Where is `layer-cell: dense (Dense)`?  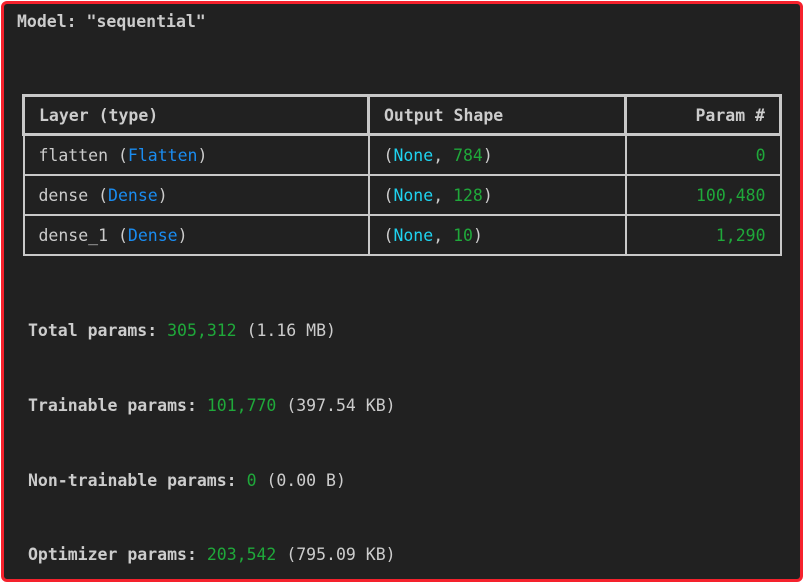
layer-cell: dense (Dense) is located at coordinates (196, 195).